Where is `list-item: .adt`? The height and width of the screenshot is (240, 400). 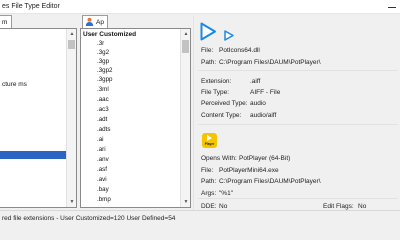 list-item: .adt is located at coordinates (102, 119).